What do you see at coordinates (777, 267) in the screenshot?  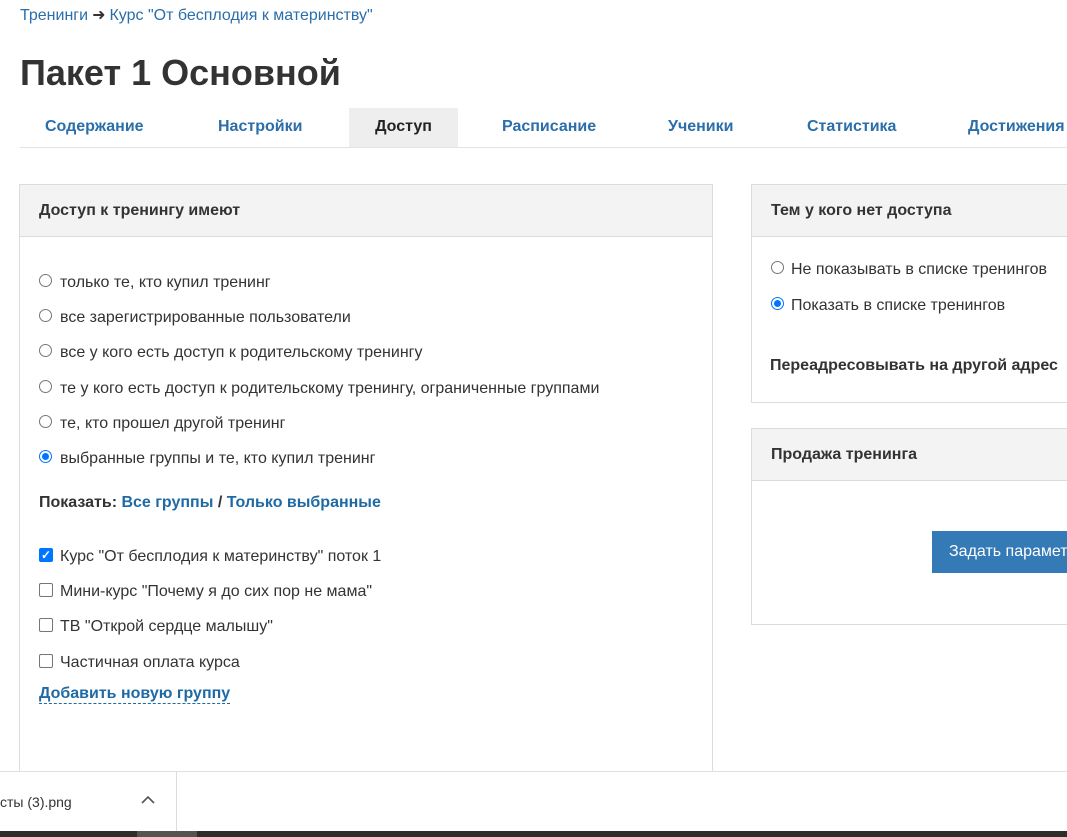 I see `no-access-radio-hide` at bounding box center [777, 267].